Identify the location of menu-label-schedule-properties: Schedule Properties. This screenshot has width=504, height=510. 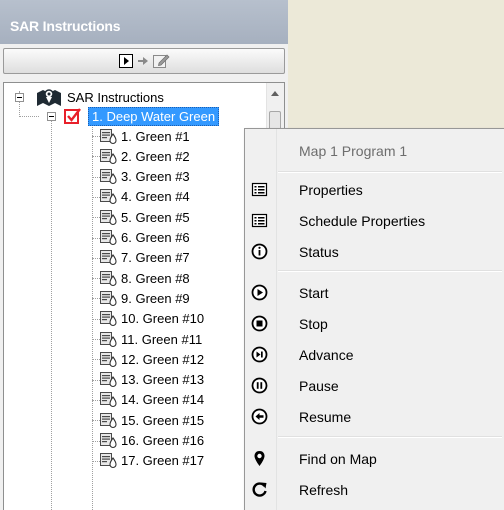
(362, 220).